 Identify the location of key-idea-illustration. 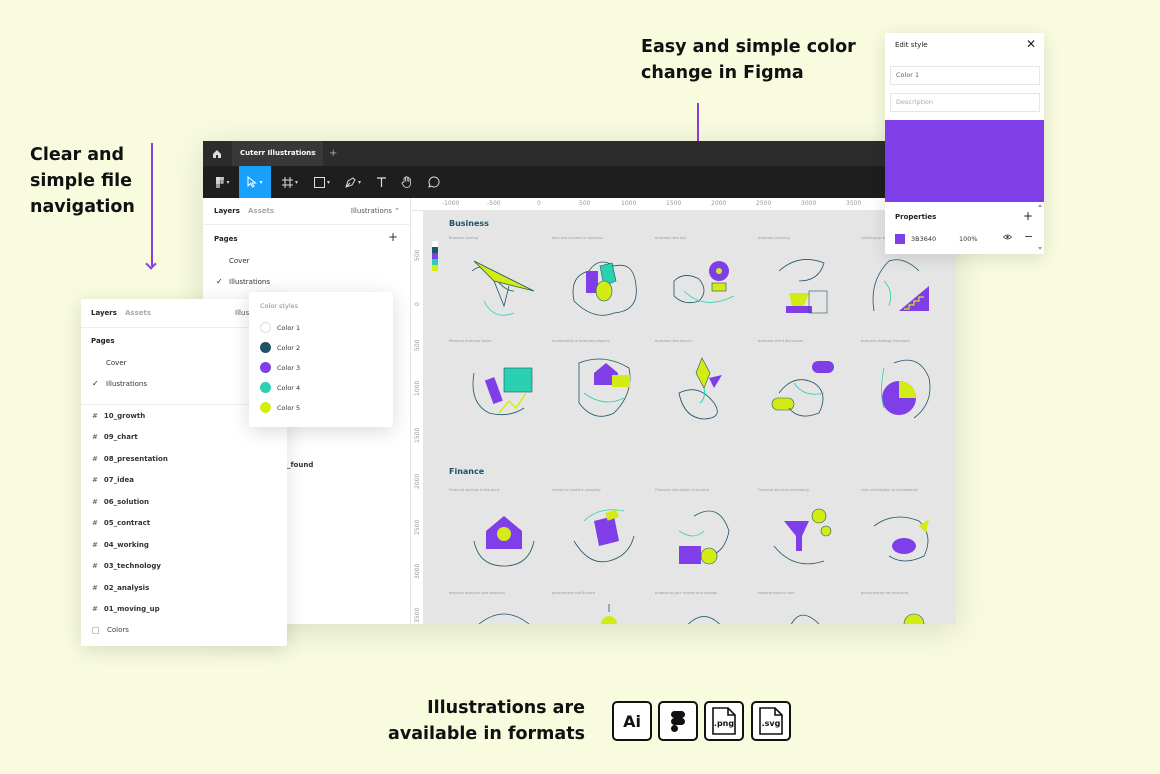
(704, 287).